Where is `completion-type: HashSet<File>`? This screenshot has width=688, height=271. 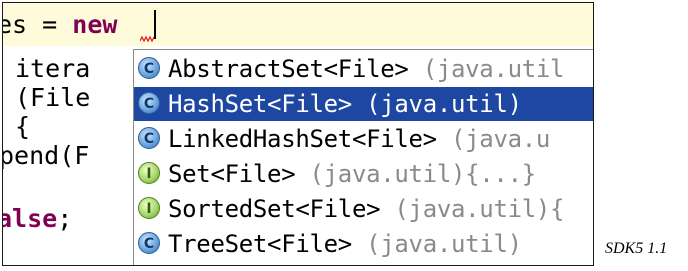 completion-type: HashSet<File> is located at coordinates (260, 104).